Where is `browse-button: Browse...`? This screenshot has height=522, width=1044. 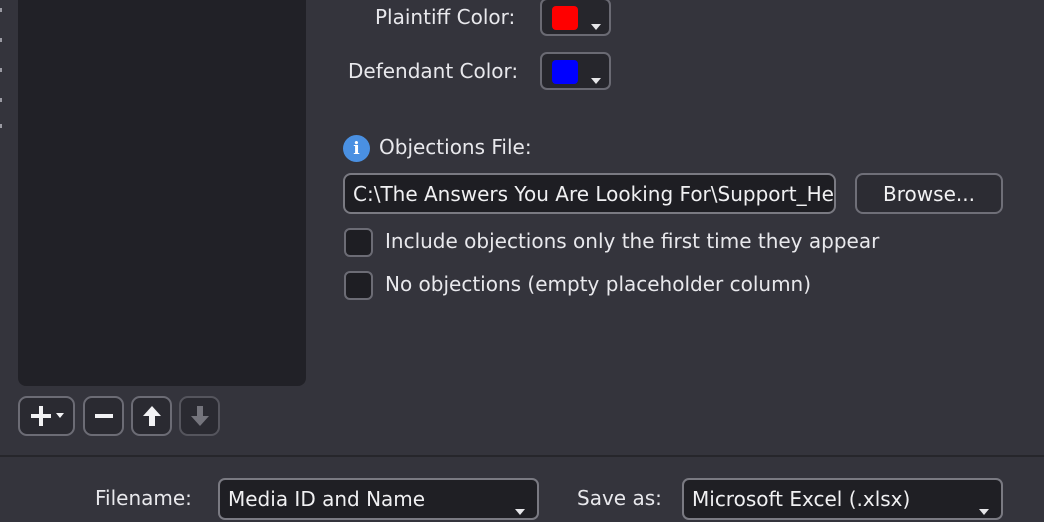
browse-button: Browse... is located at coordinates (929, 193).